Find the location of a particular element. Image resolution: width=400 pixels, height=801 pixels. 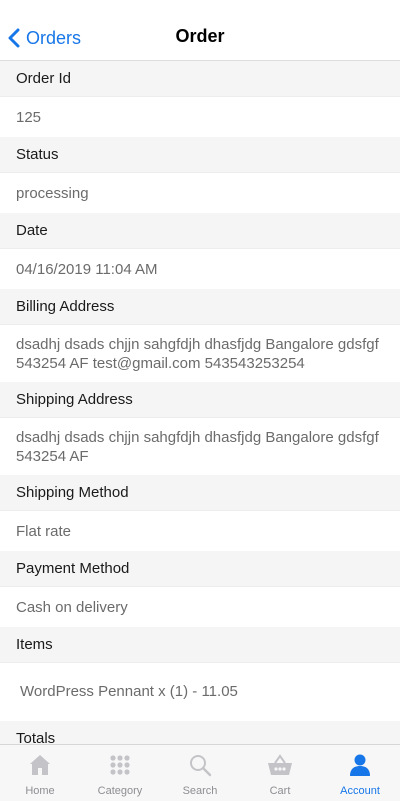

tab-account-label: Account is located at coordinates (360, 791).